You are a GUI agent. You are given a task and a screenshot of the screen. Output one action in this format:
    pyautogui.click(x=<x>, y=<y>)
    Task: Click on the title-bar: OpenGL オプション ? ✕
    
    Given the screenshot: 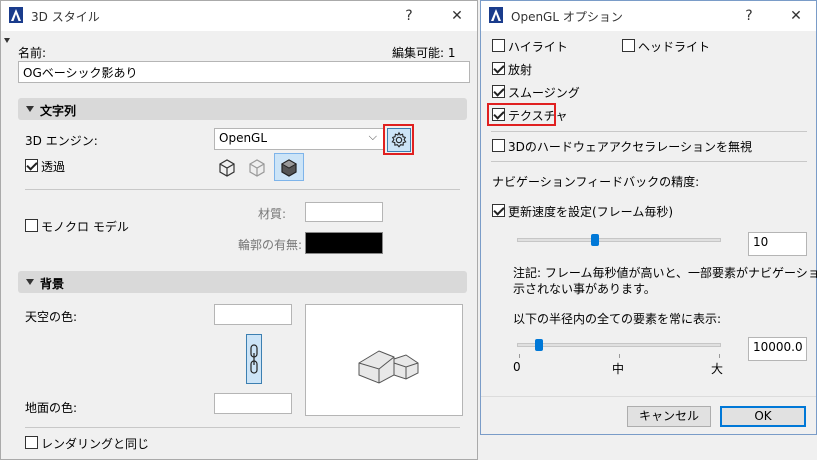 What is the action you would take?
    pyautogui.click(x=648, y=16)
    